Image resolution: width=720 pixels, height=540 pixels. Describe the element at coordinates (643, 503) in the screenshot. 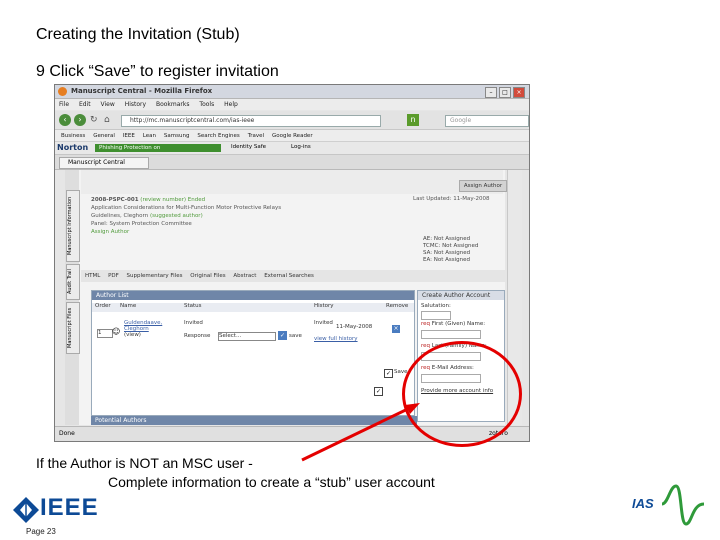

I see `ias-logo-text: IAS` at that location.